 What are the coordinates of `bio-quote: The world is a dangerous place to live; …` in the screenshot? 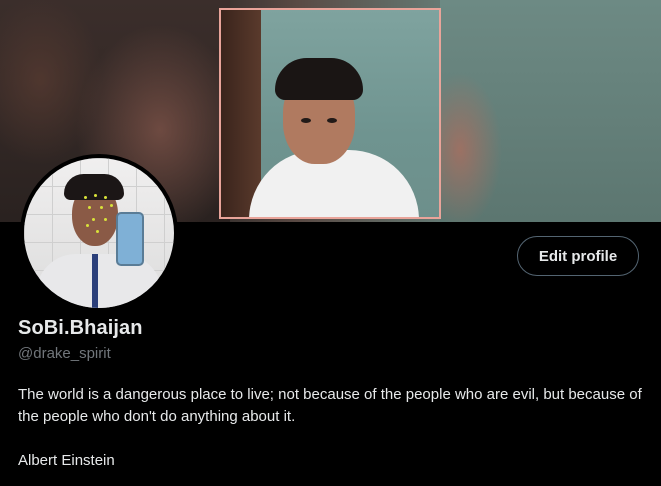 It's located at (330, 405).